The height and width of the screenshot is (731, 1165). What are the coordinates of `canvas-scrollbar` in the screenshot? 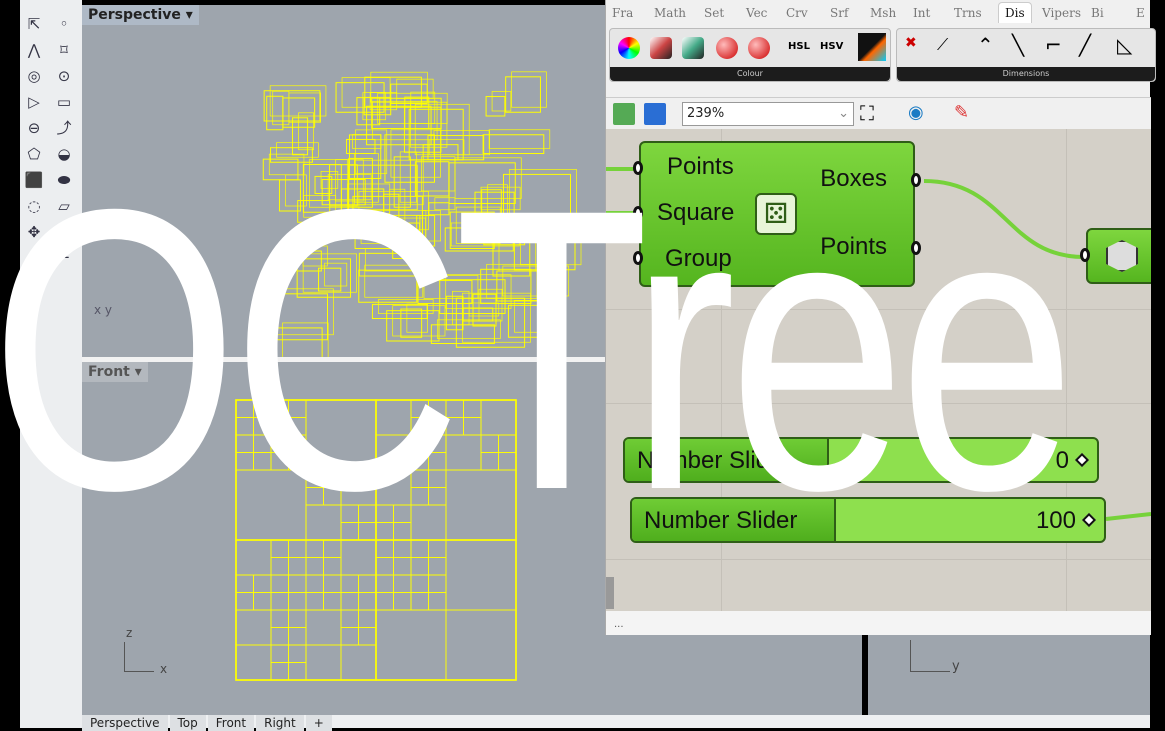 It's located at (610, 593).